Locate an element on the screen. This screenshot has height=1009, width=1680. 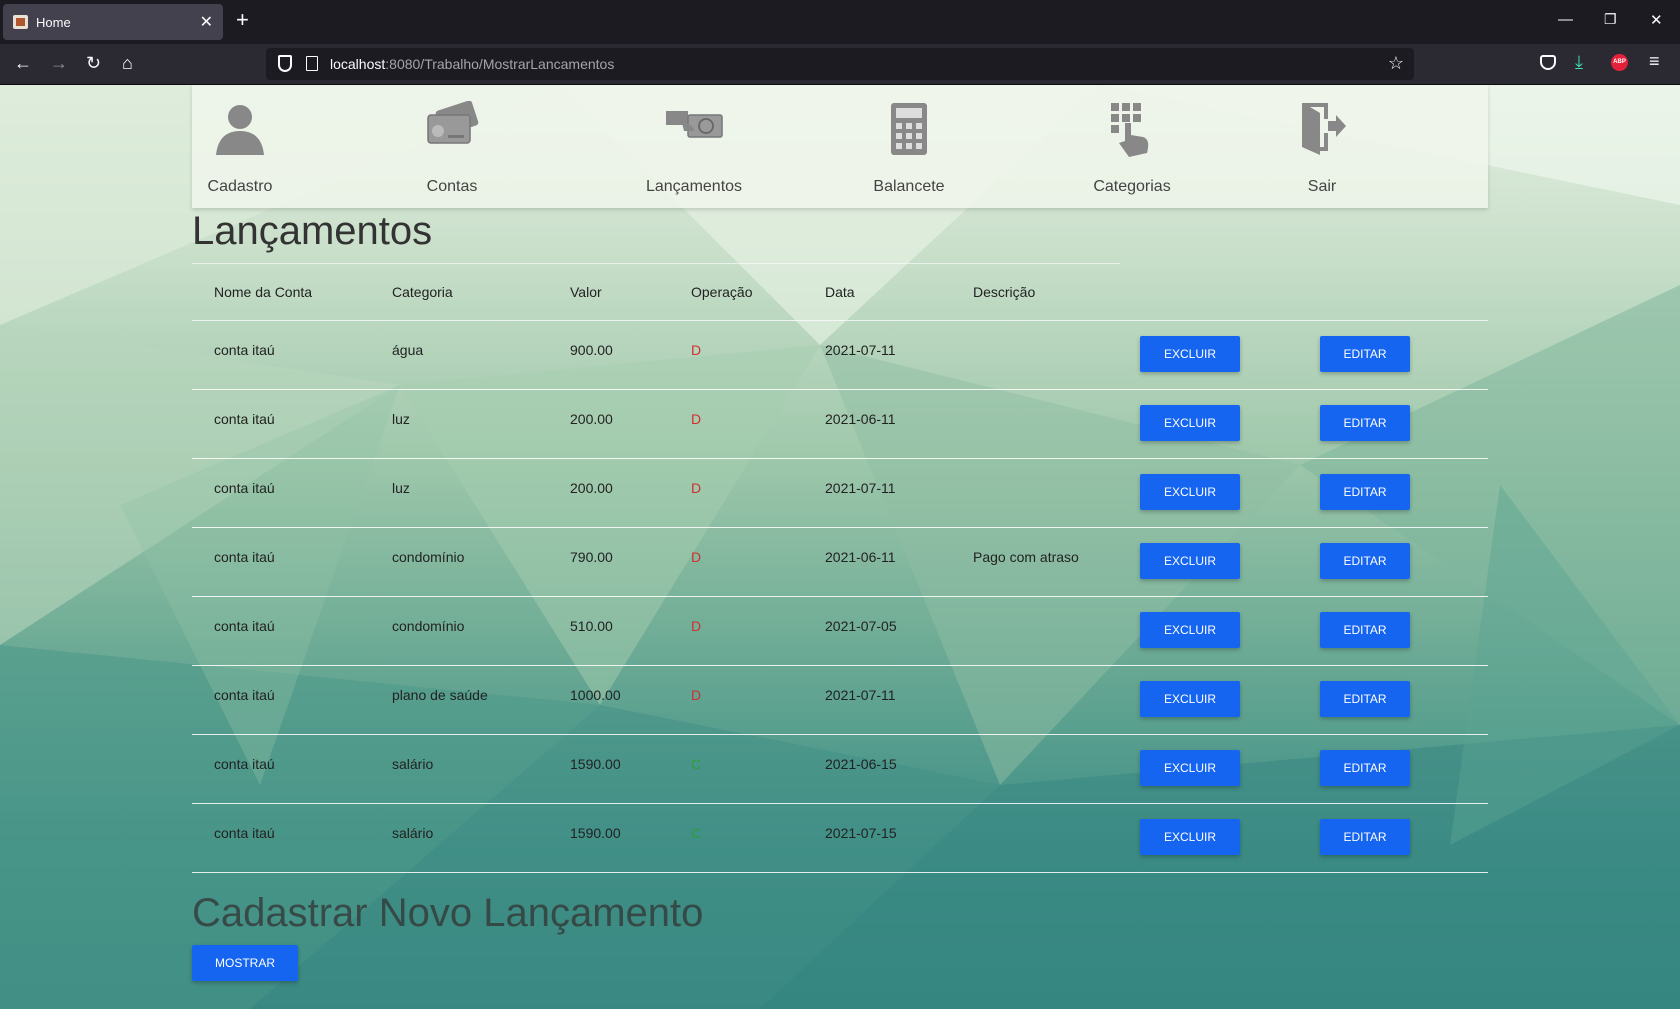
cell-data: 2021-07-05 is located at coordinates (877, 631).